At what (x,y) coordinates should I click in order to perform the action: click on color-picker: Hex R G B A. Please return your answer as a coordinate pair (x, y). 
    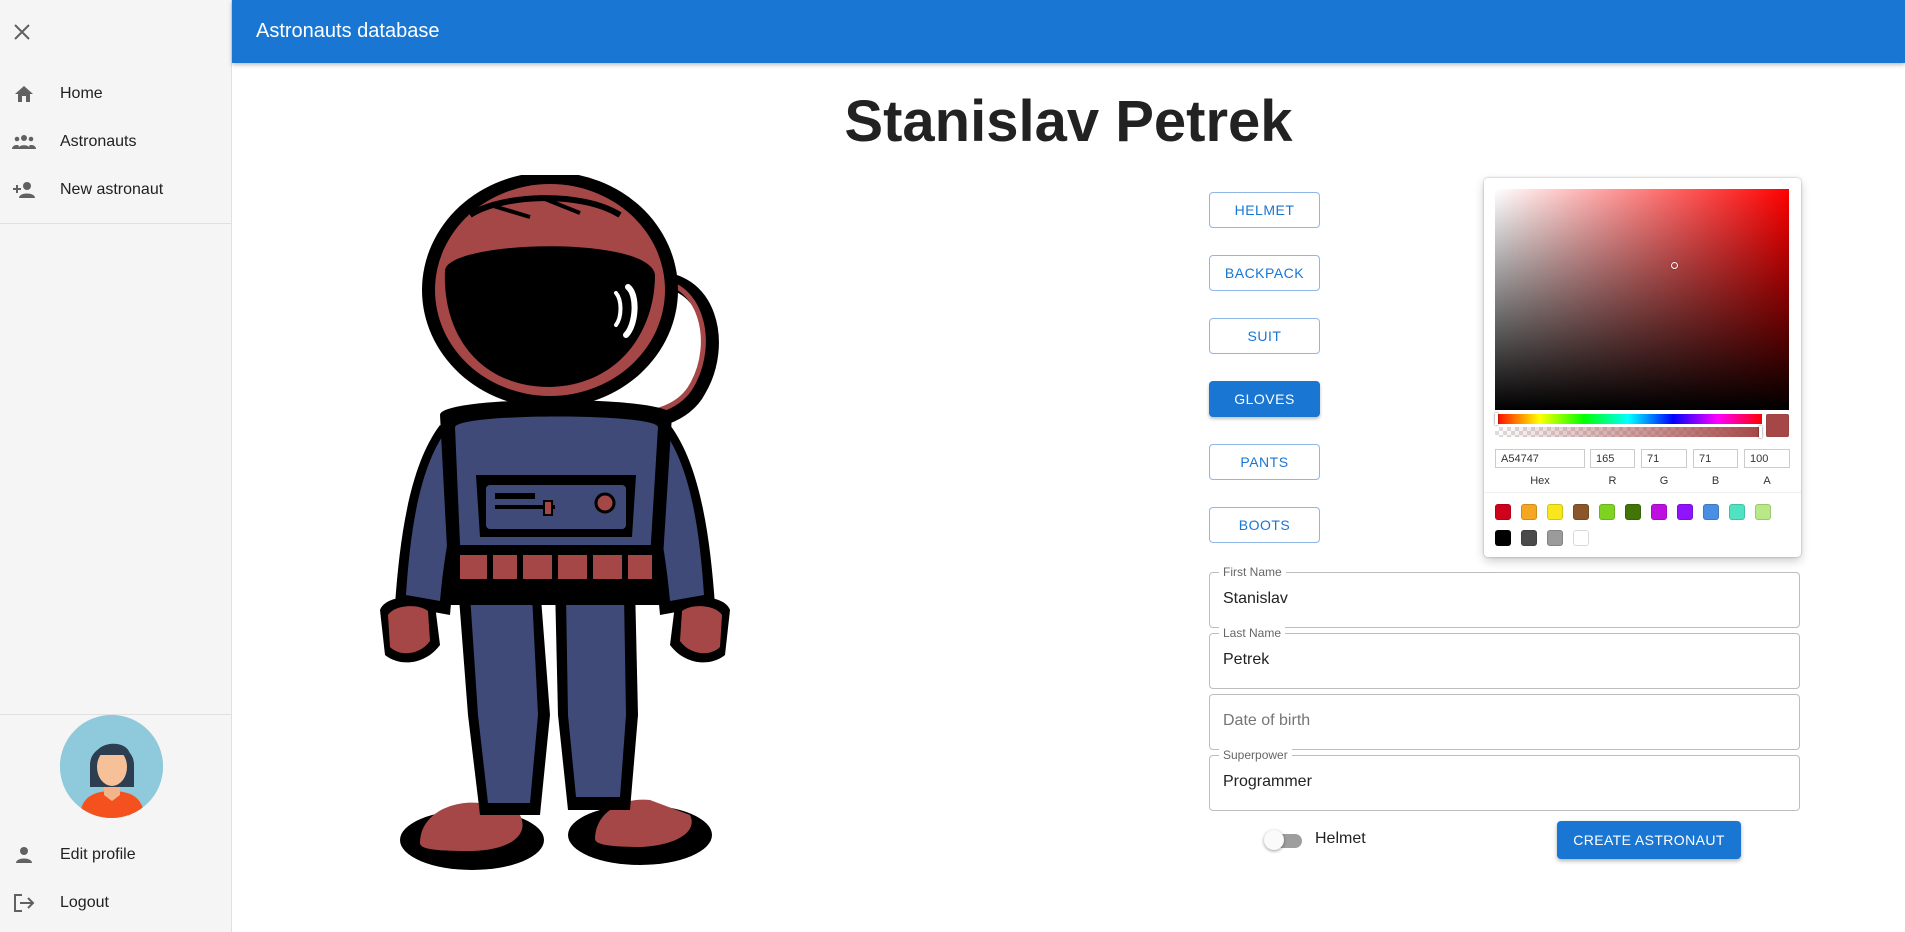
    Looking at the image, I should click on (1642, 367).